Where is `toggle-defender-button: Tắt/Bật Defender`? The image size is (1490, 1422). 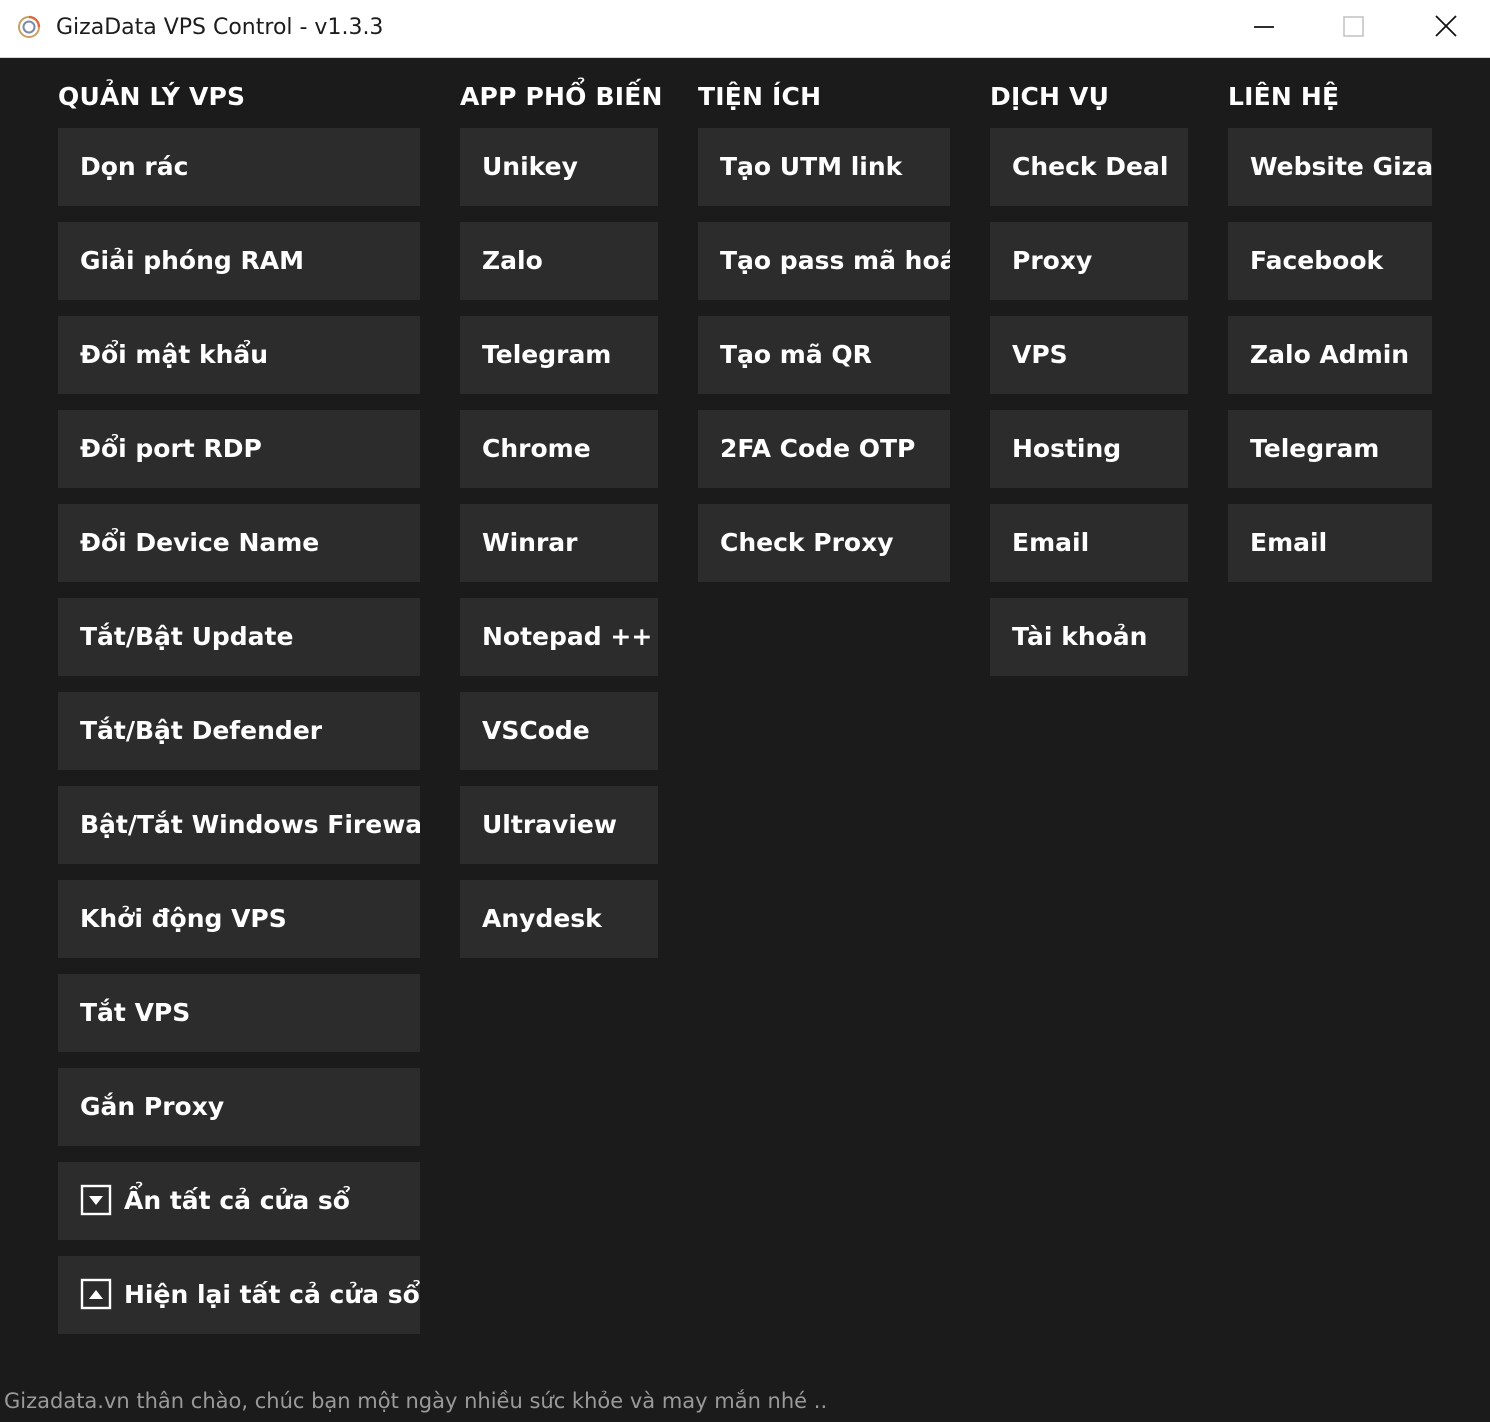 toggle-defender-button: Tắt/Bật Defender is located at coordinates (239, 731).